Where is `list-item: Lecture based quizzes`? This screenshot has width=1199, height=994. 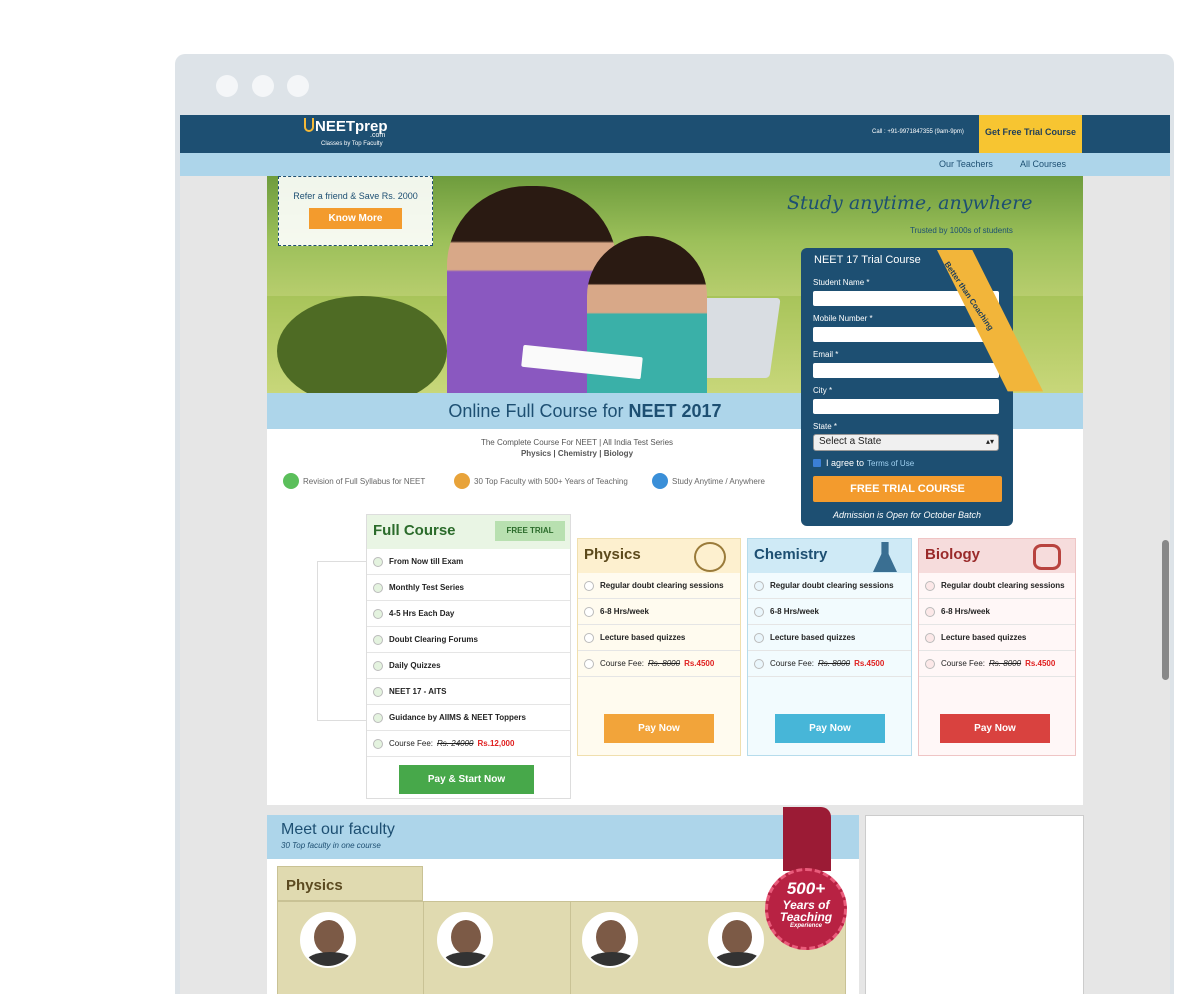
list-item: Lecture based quizzes is located at coordinates (997, 638).